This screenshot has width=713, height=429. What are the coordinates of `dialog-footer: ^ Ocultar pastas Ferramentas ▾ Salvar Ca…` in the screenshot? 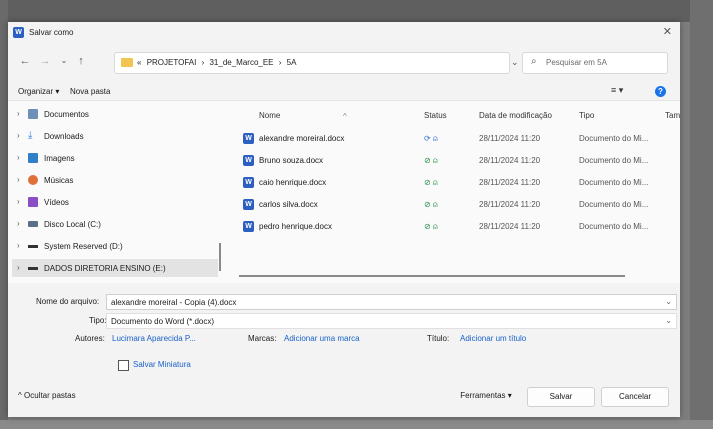 It's located at (344, 396).